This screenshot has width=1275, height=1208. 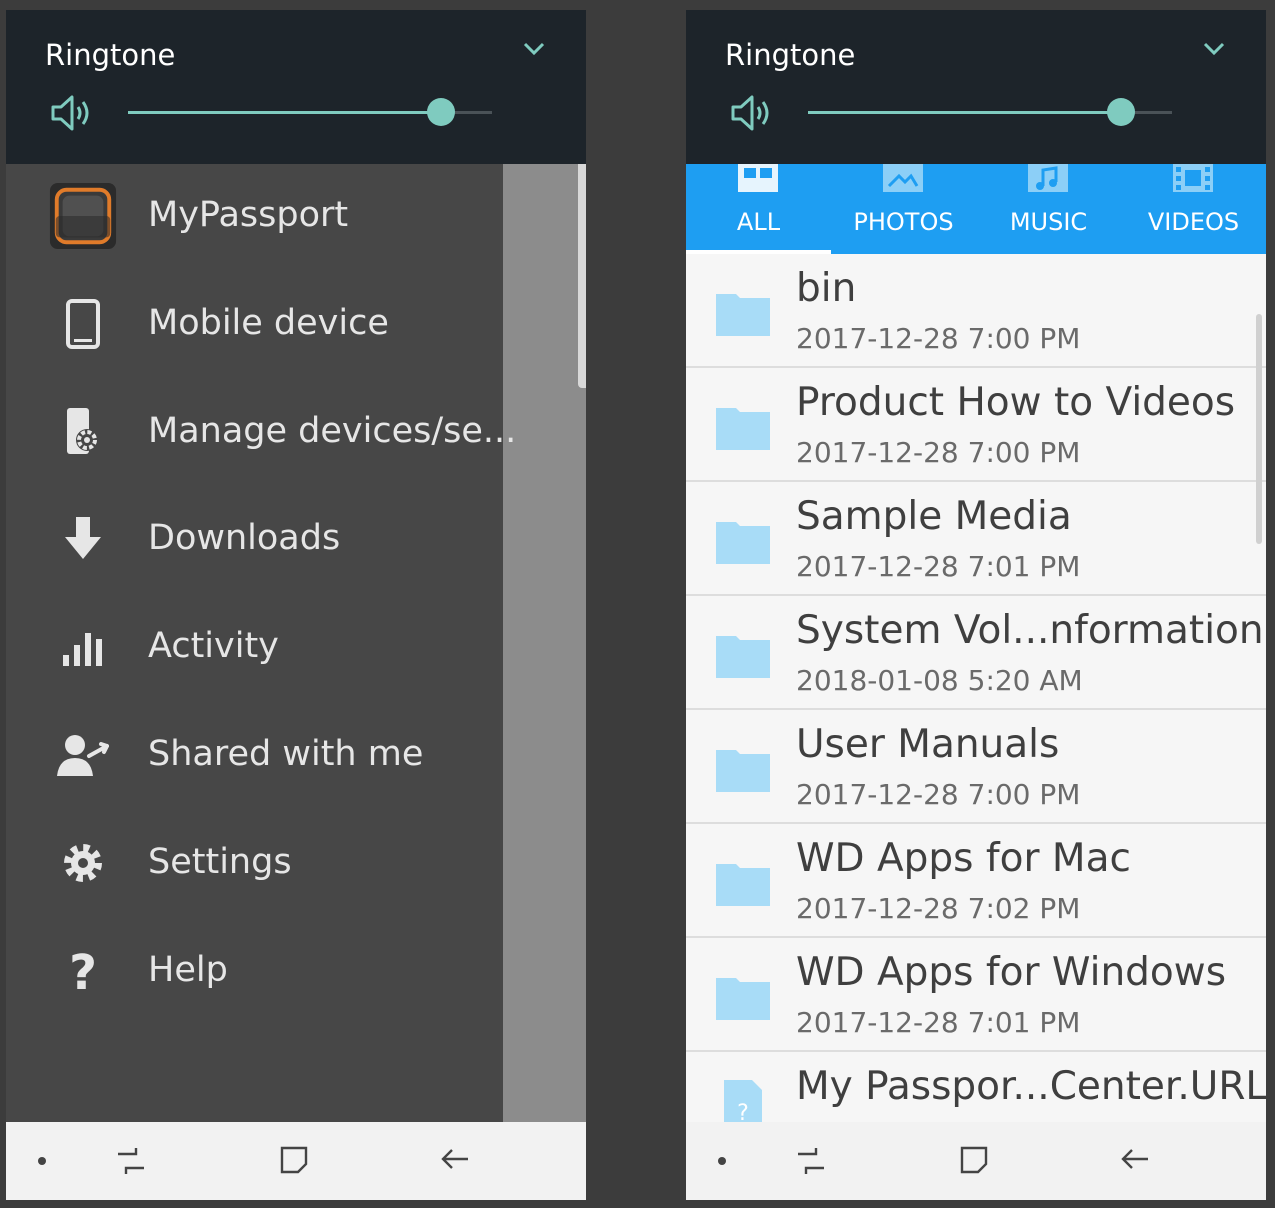 I want to click on list-item: Product How to Videos 2017-12-28 7:00 PM, so click(x=976, y=425).